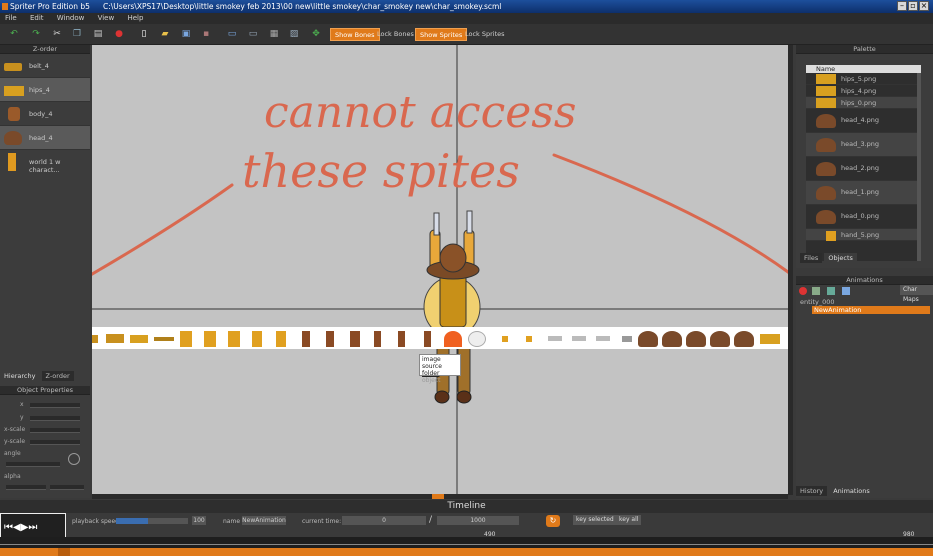  Describe the element at coordinates (863, 91) in the screenshot. I see `palette-item: hips_4.png` at that location.